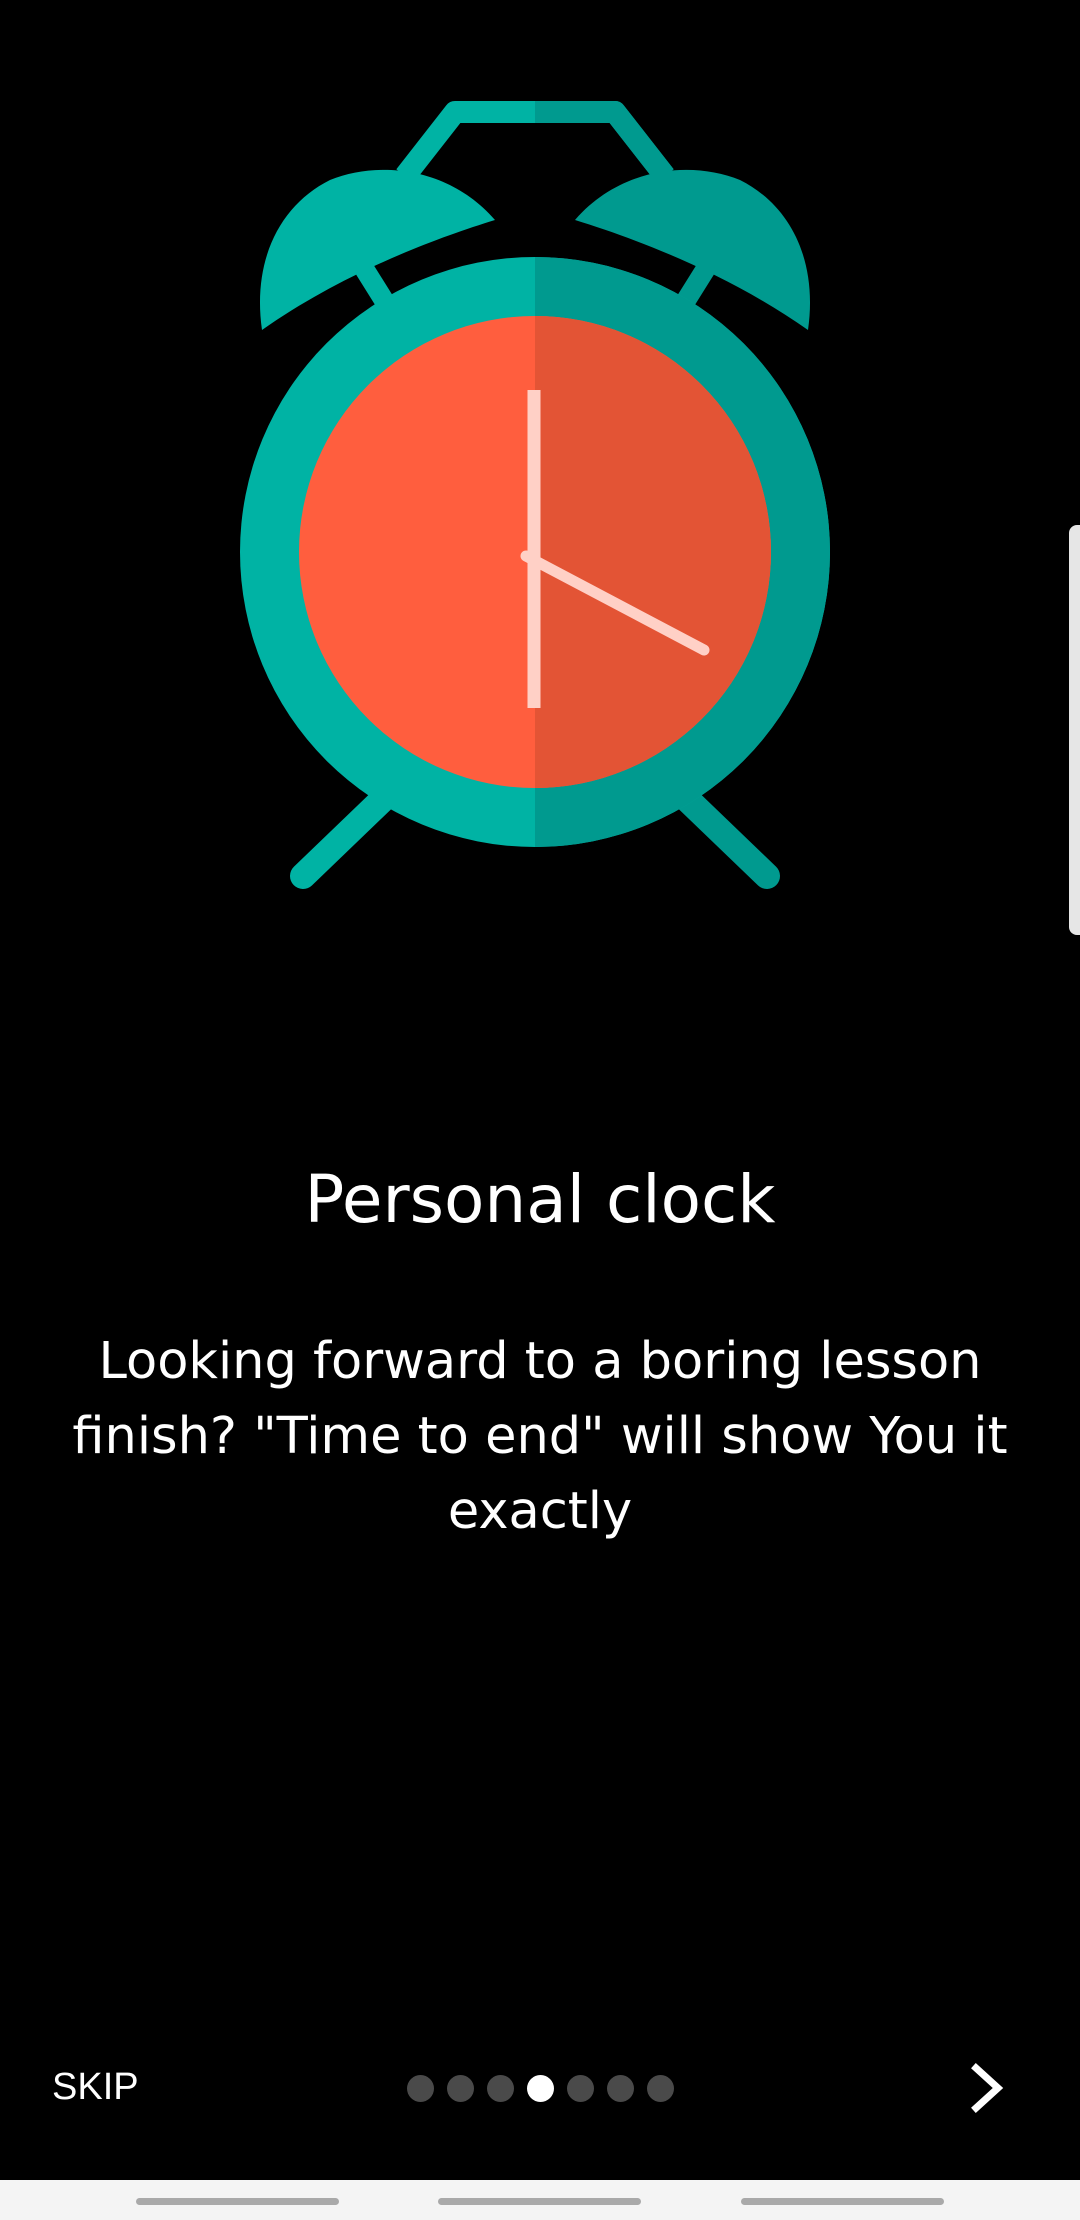 The height and width of the screenshot is (2220, 1080). I want to click on page-dot-4-active, so click(540, 2088).